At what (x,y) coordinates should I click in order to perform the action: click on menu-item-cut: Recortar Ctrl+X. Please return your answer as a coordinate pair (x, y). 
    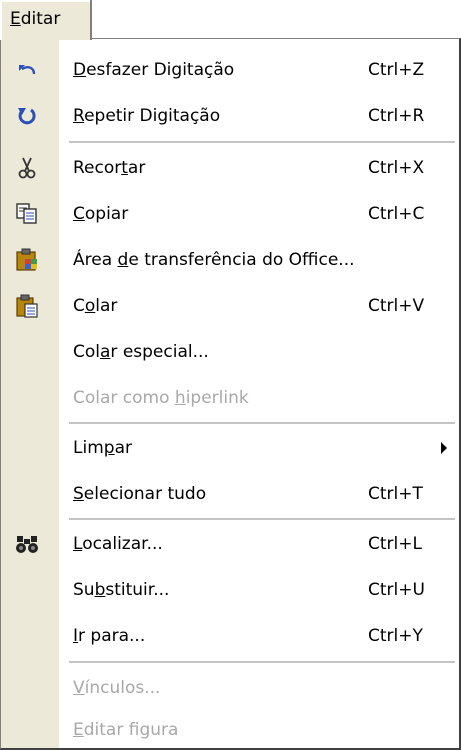
    Looking at the image, I should click on (230, 168).